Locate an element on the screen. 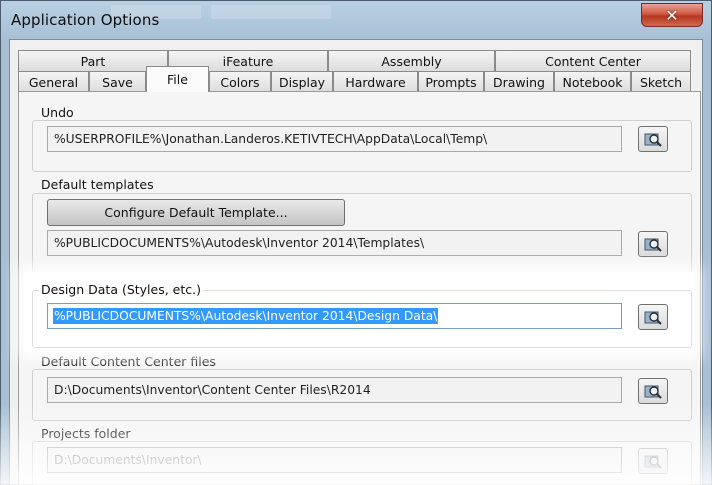  tab-save: Save is located at coordinates (117, 81).